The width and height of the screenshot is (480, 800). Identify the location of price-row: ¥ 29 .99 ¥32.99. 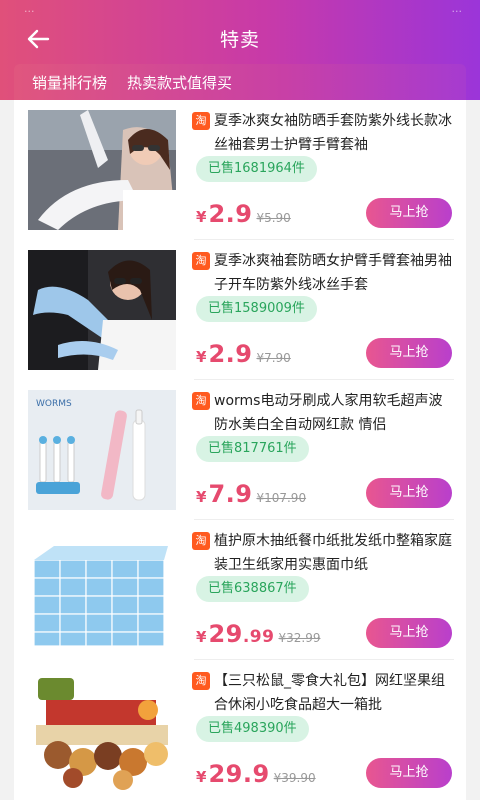
(258, 634).